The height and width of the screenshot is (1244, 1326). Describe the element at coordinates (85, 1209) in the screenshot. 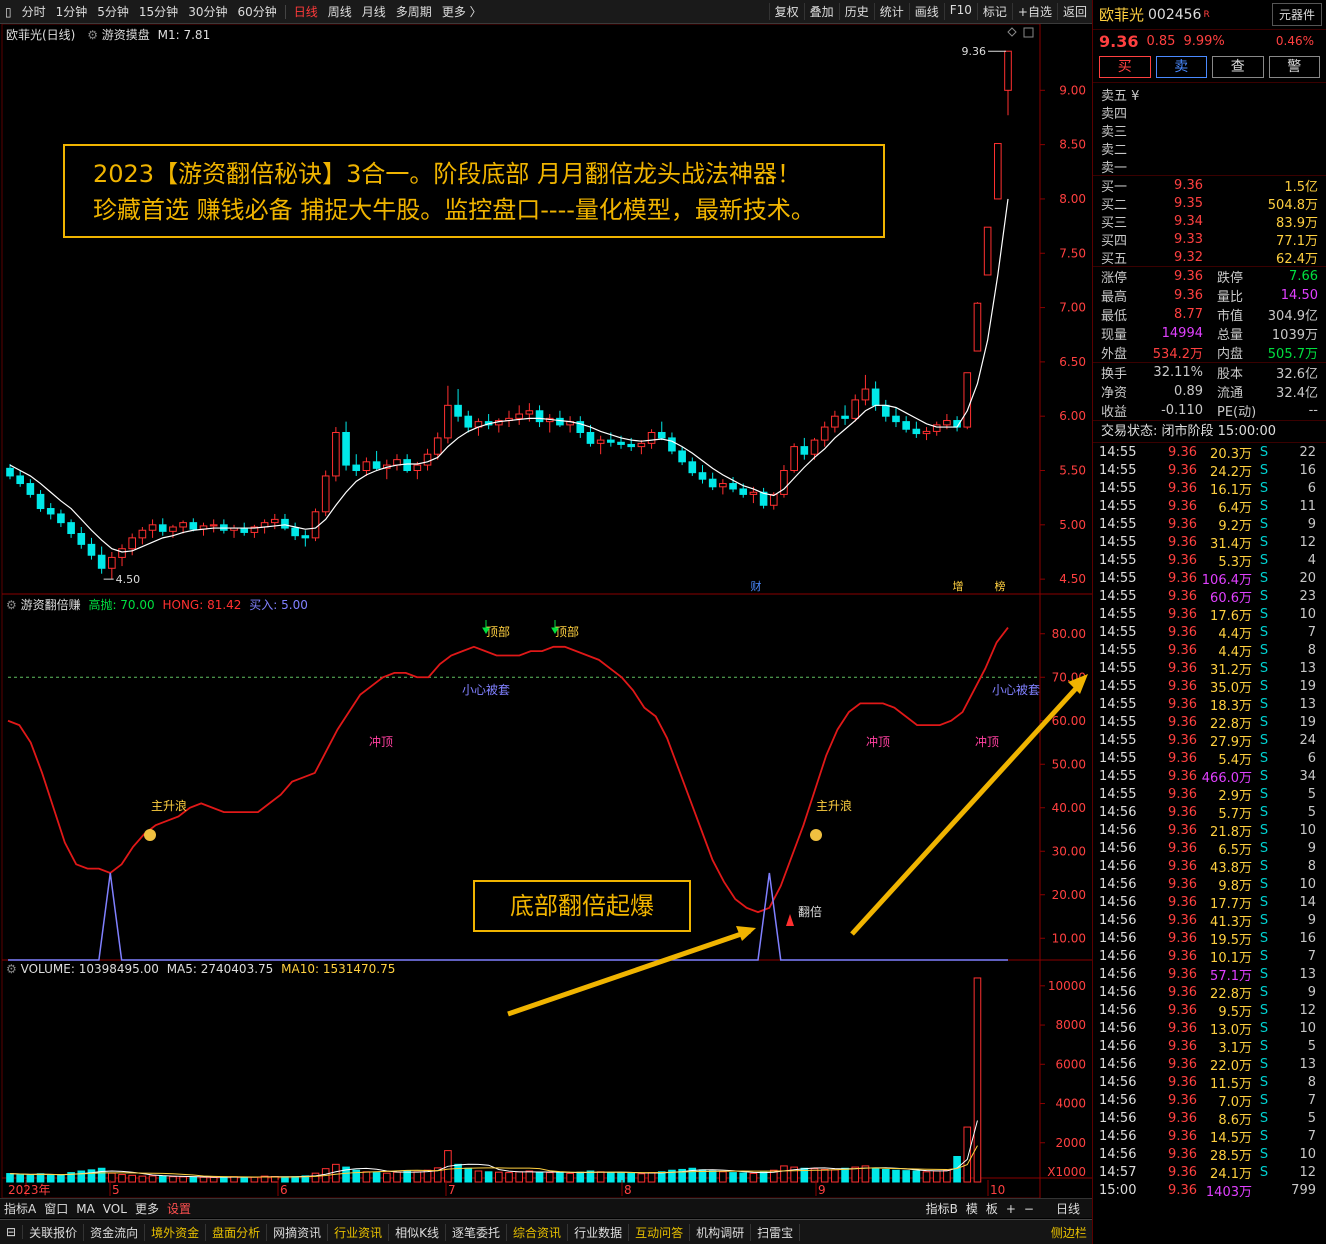

I see `indicator-tab: MA` at that location.